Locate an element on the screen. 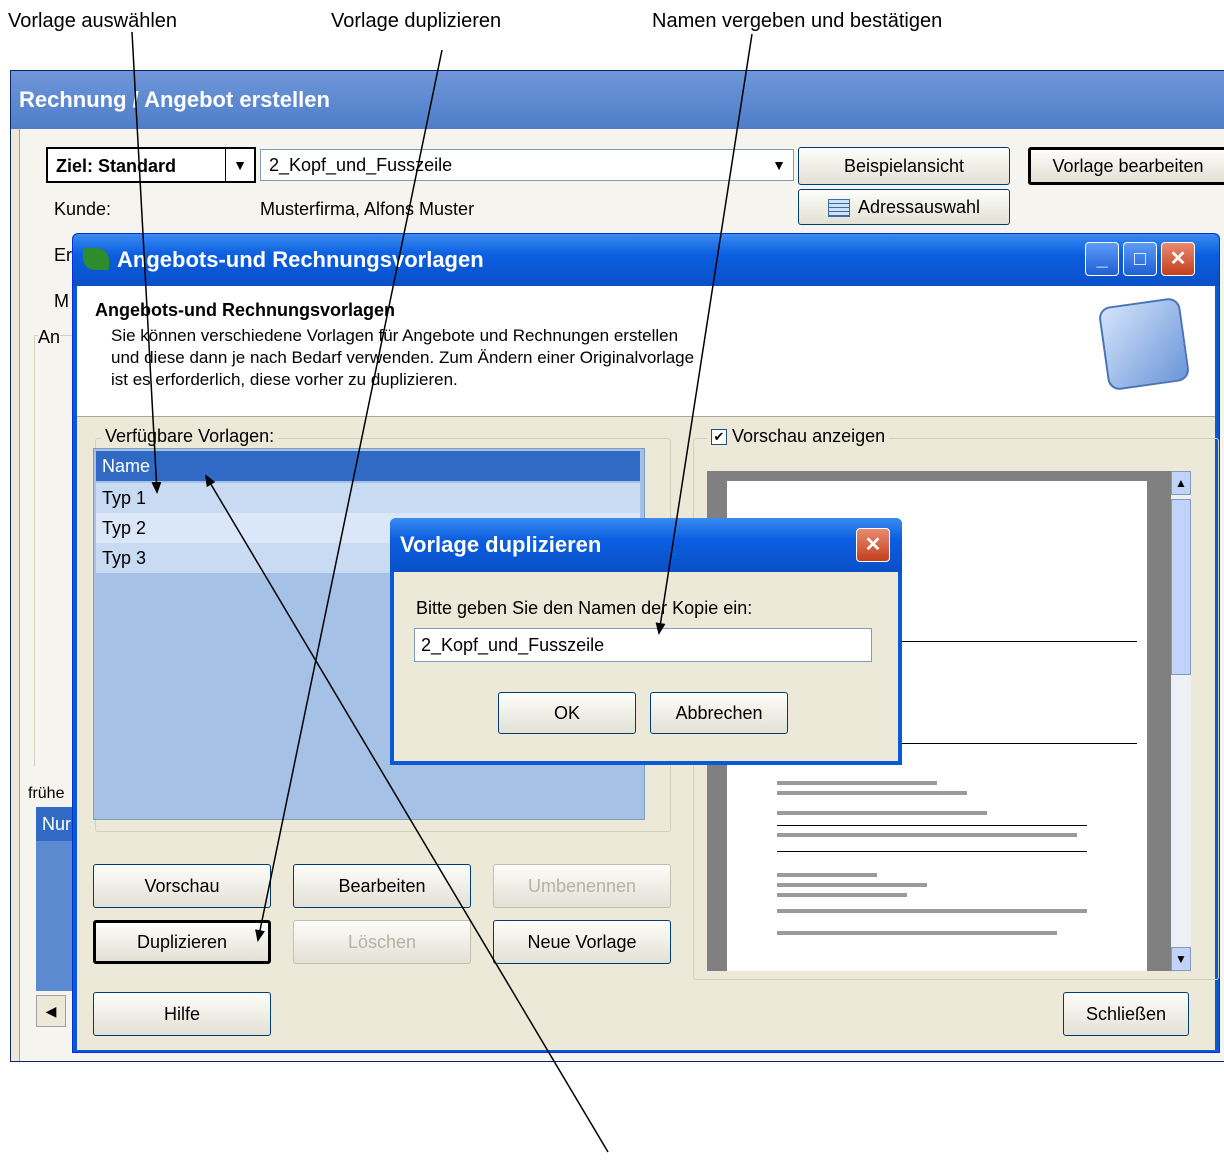  arrow-duplicate-button is located at coordinates (349, 495).